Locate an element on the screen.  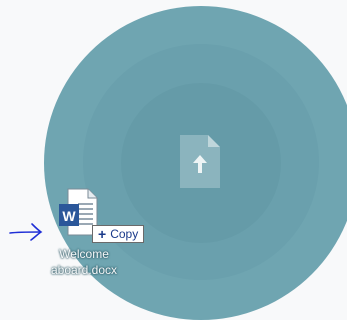
plus-icon: + is located at coordinates (102, 234).